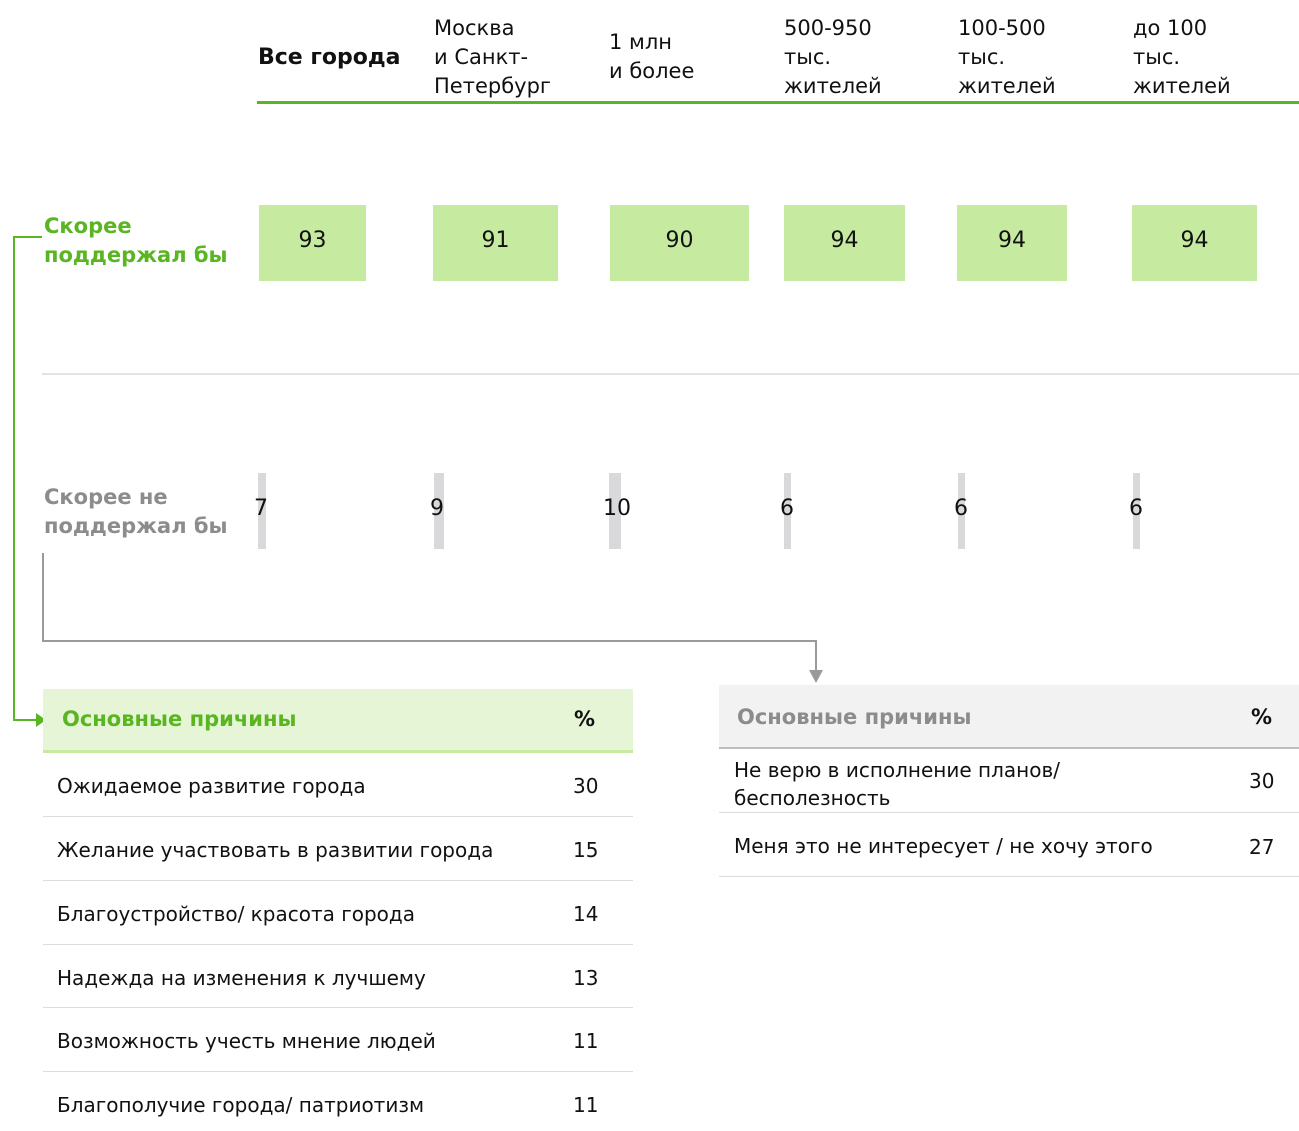 Image resolution: width=1299 pixels, height=1131 pixels. What do you see at coordinates (617, 508) in the screenshot?
I see `oppose-value-label: 10` at bounding box center [617, 508].